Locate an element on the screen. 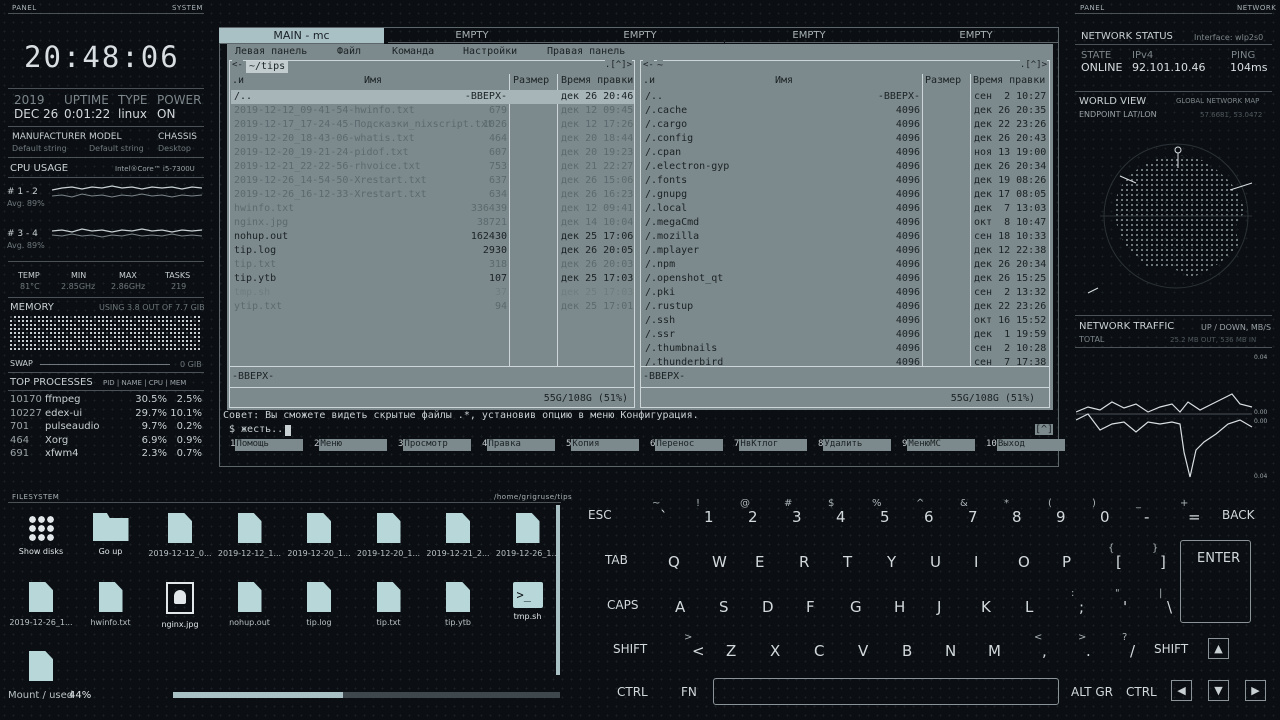  key-2-9: I is located at coordinates (994, 564).